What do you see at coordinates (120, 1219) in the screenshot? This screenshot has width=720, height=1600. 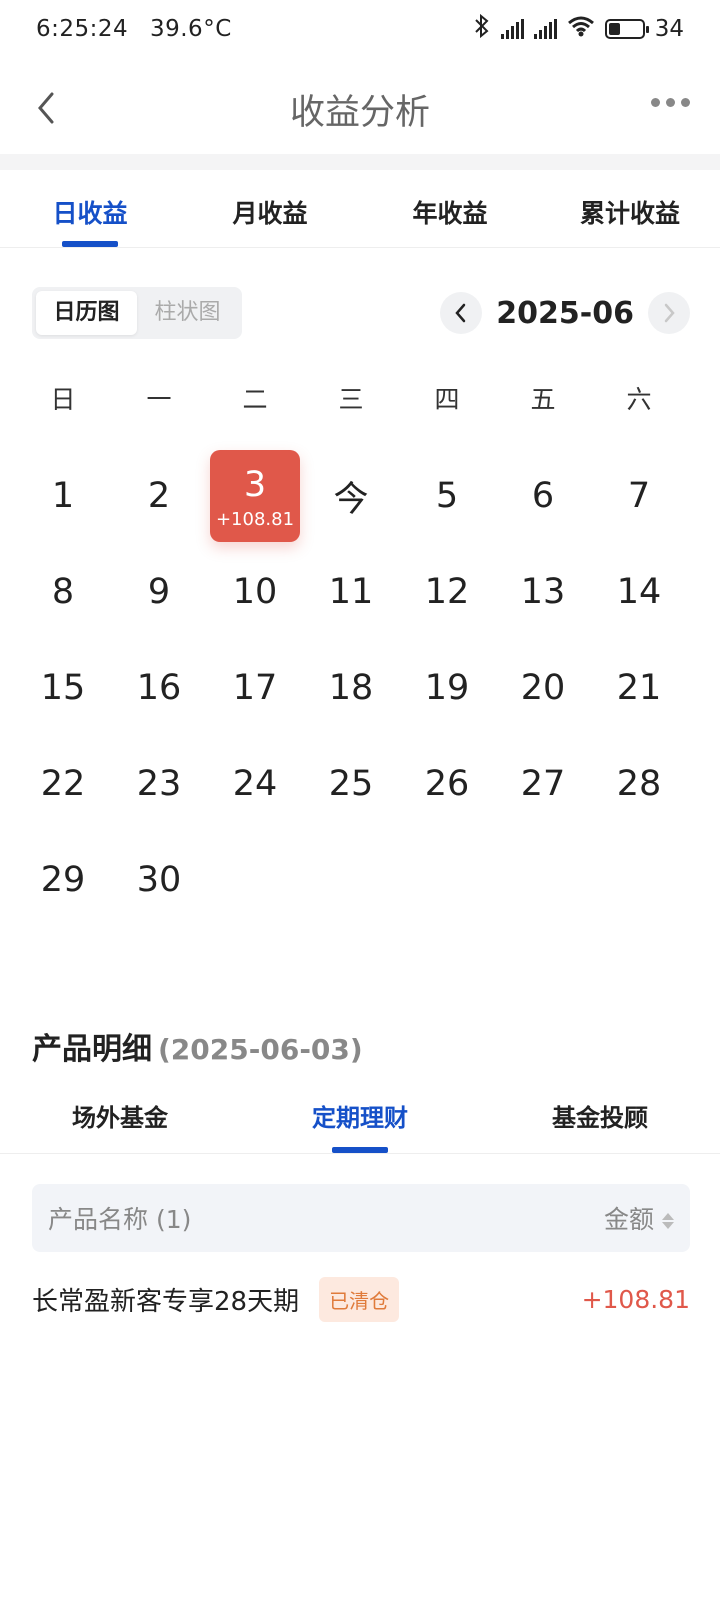 I see `column-product-name: 产品名称 (1)` at bounding box center [120, 1219].